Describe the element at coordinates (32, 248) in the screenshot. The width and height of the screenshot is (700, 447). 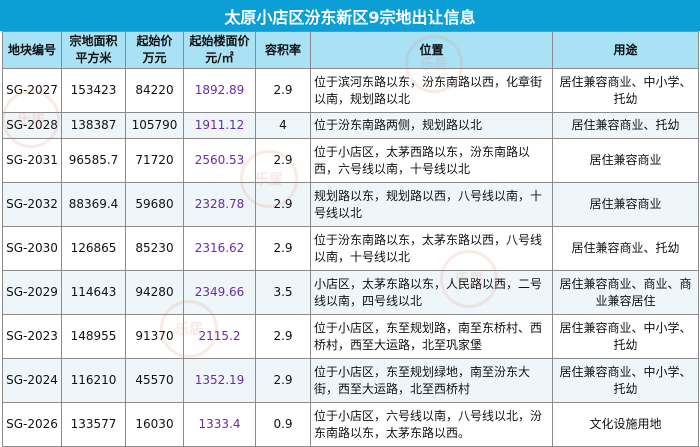
I see `cell-plot-id: SG-2030` at that location.